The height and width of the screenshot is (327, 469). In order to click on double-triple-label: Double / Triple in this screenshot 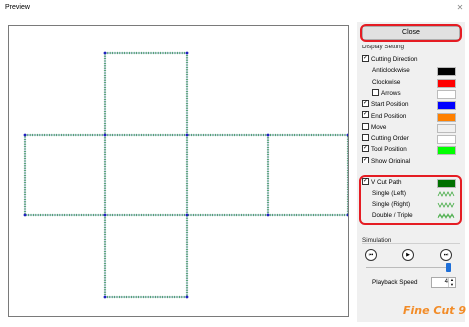, I will do `click(392, 215)`.